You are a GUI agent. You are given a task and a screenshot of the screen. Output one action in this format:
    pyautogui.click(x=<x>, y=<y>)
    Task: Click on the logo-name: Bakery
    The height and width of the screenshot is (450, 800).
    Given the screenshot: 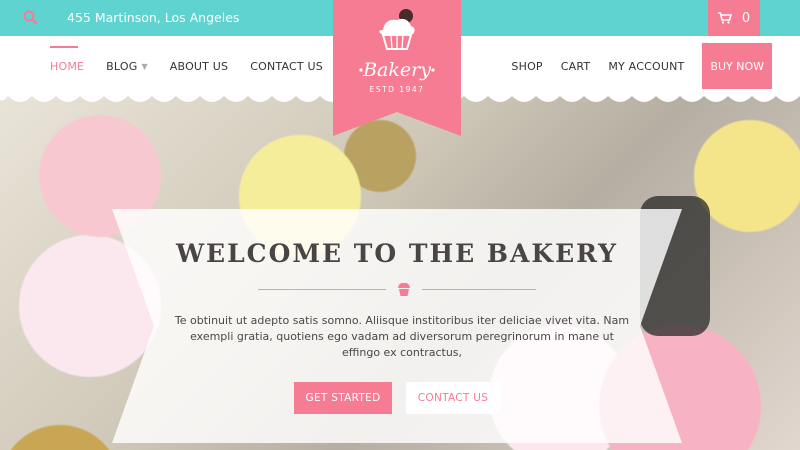 What is the action you would take?
    pyautogui.click(x=396, y=70)
    